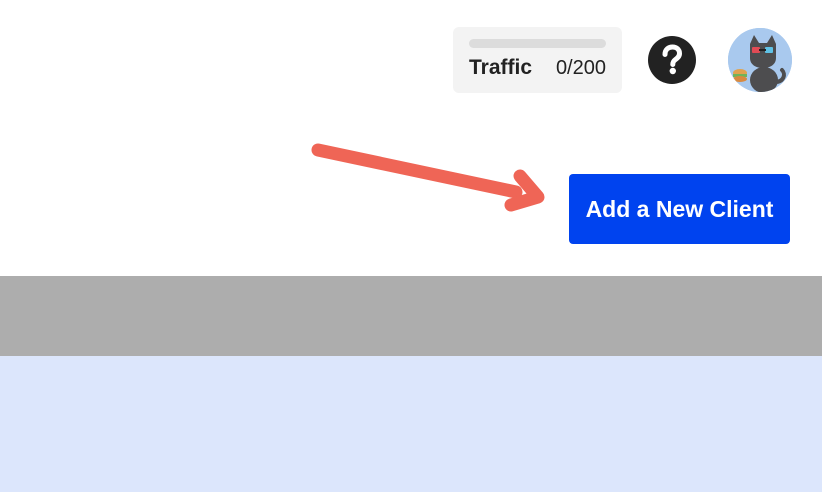 Image resolution: width=822 pixels, height=492 pixels. Describe the element at coordinates (537, 60) in the screenshot. I see `traffic-meter: Traffic 0/200` at that location.